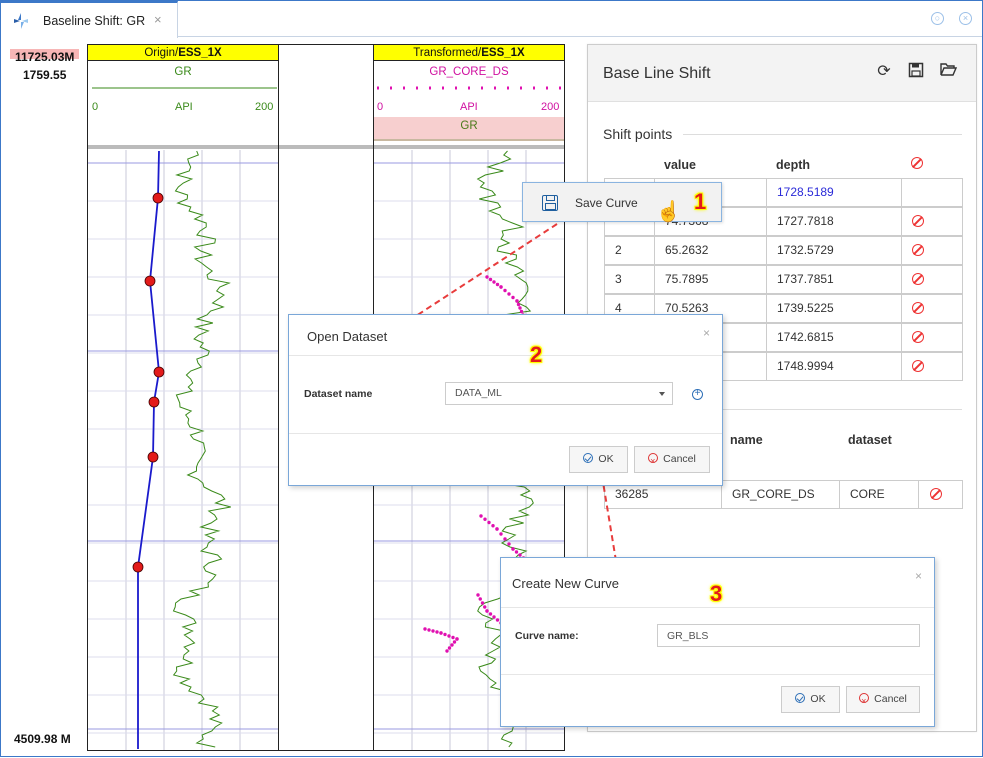 The height and width of the screenshot is (758, 983). I want to click on curve-name-label: Curve name:, so click(547, 636).